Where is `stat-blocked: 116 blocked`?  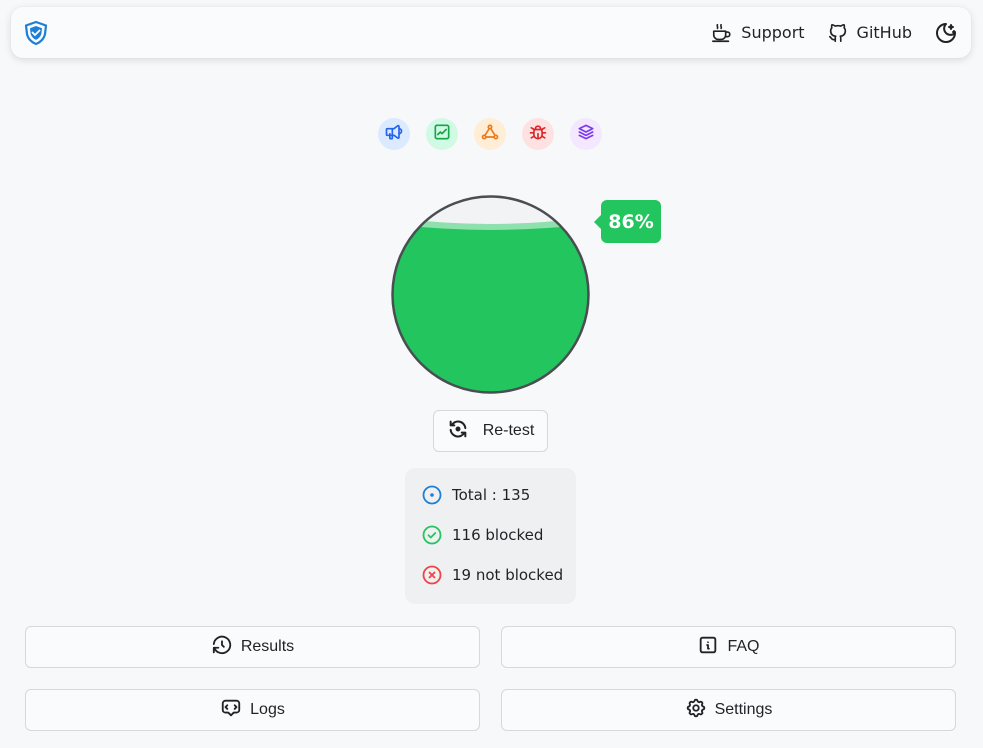
stat-blocked: 116 blocked is located at coordinates (499, 535).